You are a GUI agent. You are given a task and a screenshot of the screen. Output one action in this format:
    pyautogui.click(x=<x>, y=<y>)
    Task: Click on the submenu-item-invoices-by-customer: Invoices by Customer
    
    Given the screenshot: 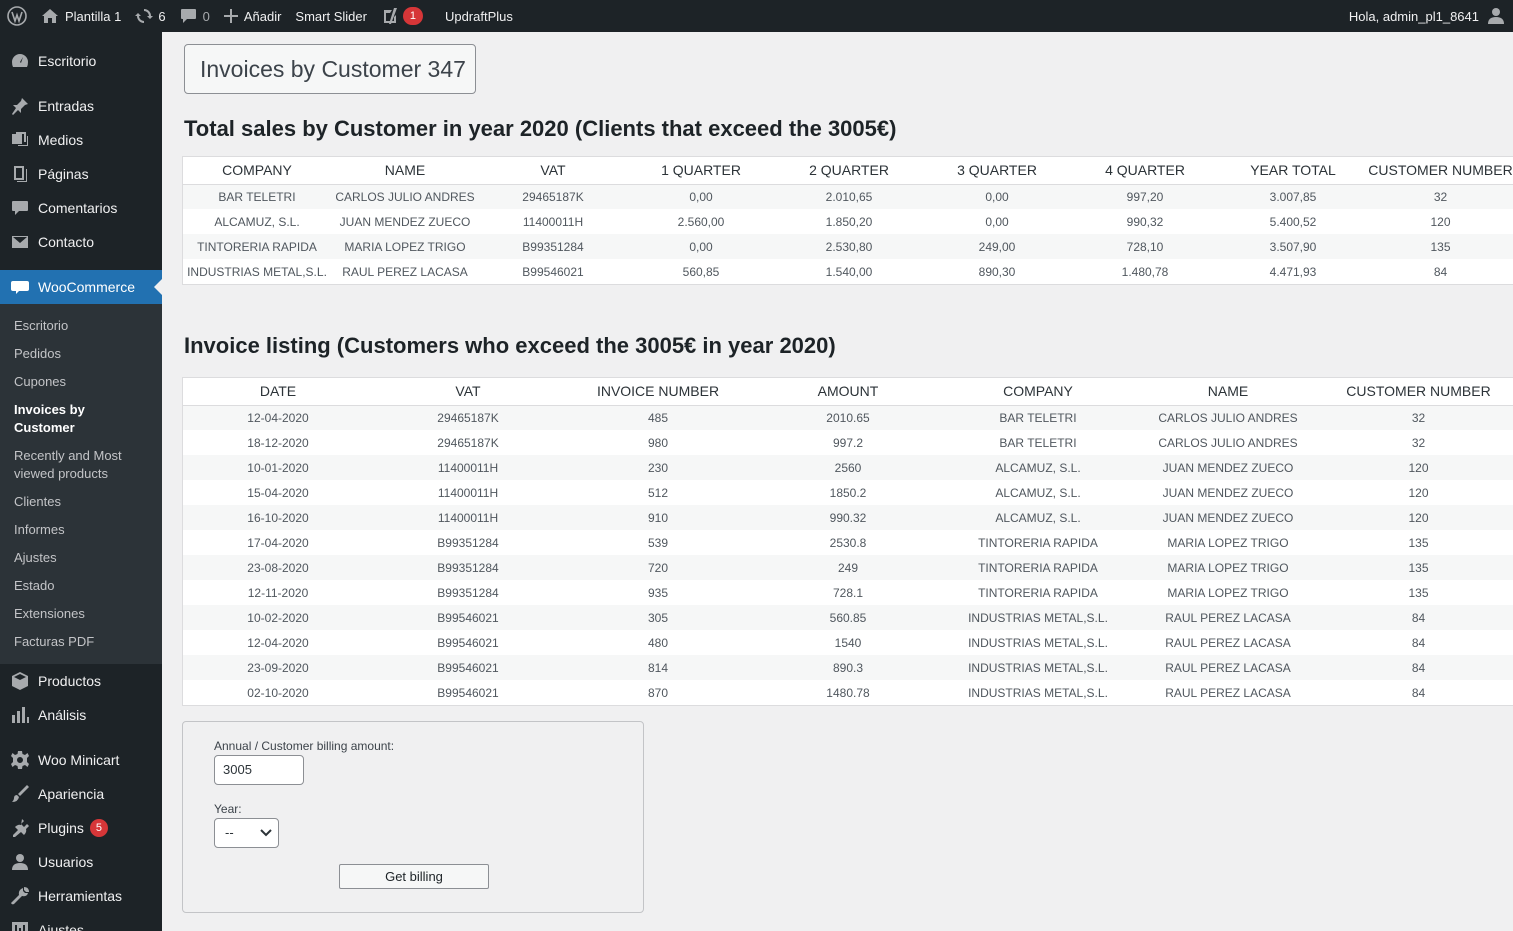 What is the action you would take?
    pyautogui.click(x=81, y=419)
    